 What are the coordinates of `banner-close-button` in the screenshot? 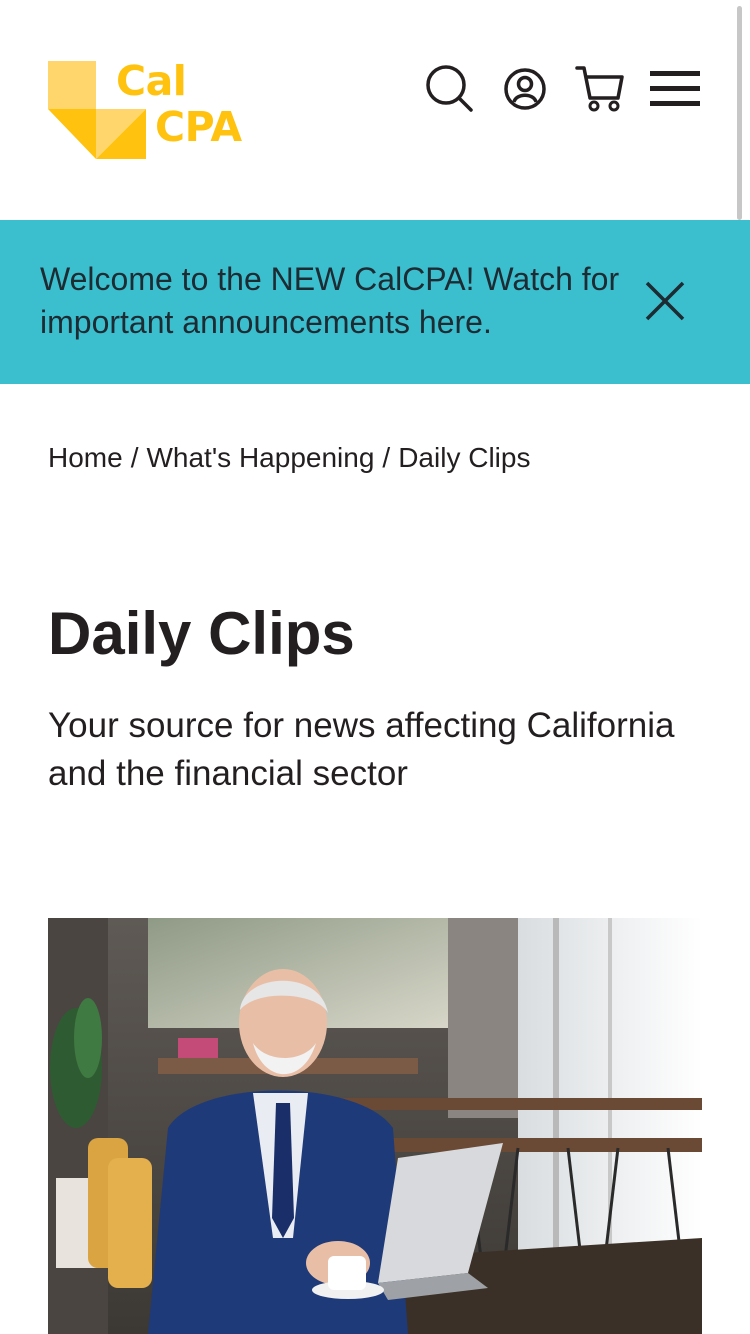 It's located at (665, 301).